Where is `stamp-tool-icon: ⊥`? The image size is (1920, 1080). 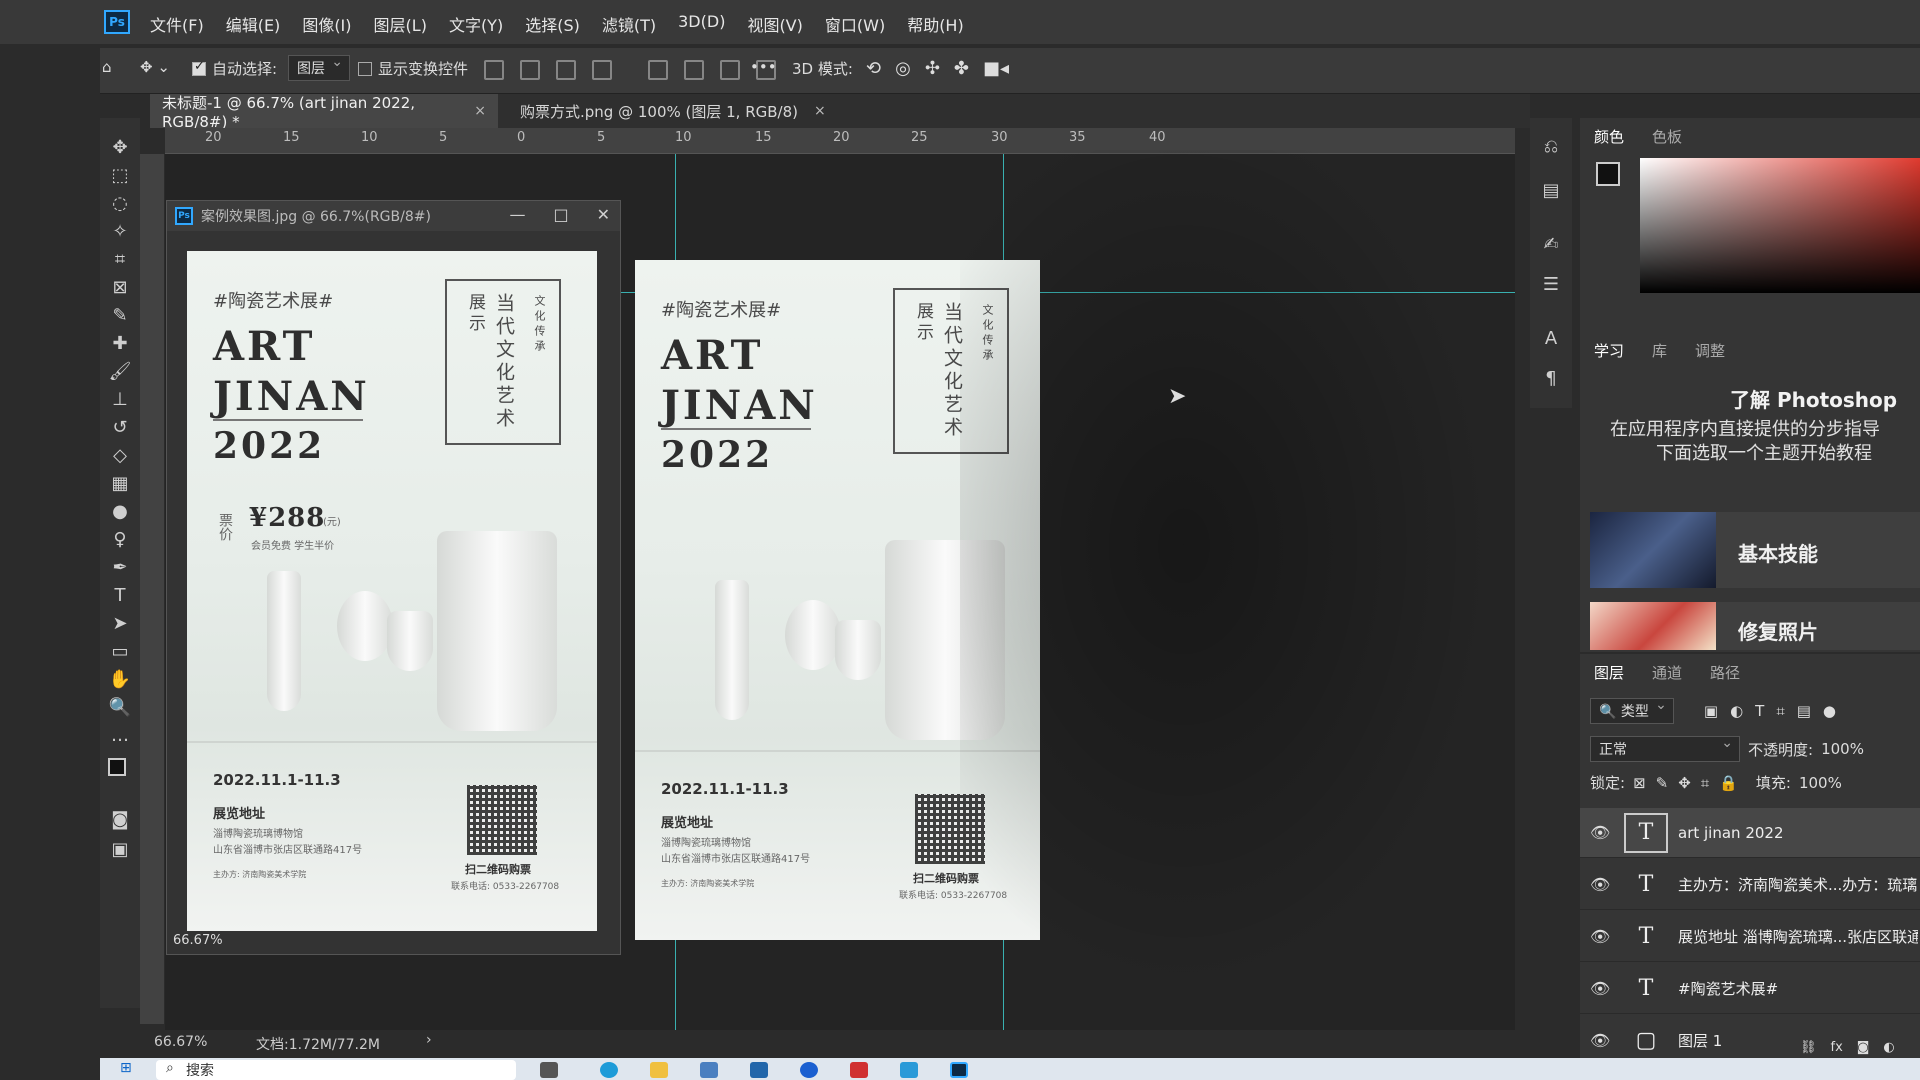 stamp-tool-icon: ⊥ is located at coordinates (120, 400).